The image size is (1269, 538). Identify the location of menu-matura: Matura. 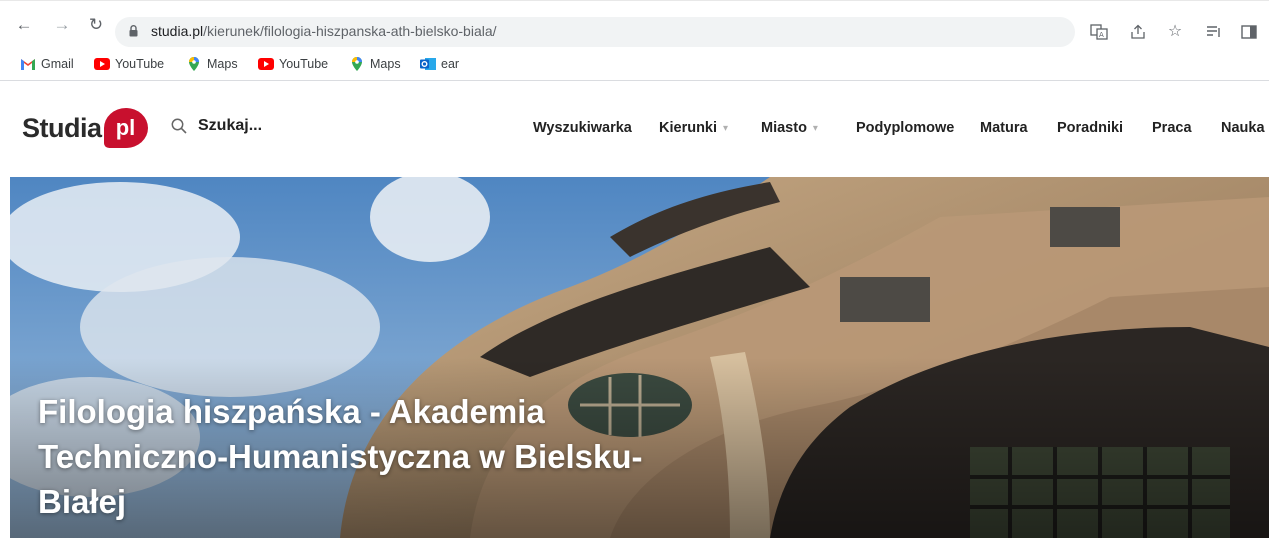
(1004, 128).